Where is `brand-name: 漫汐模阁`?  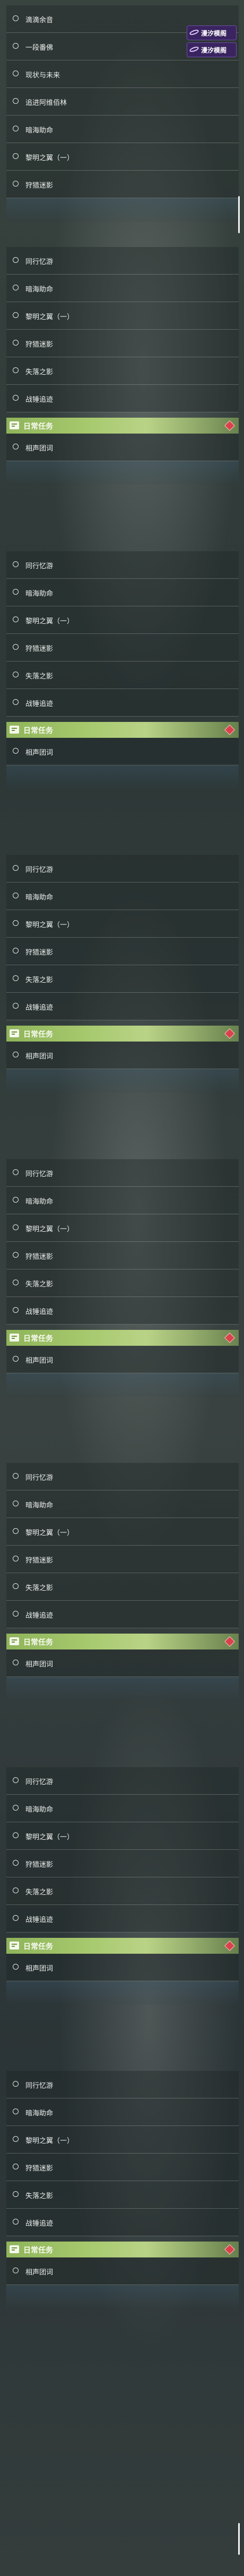 brand-name: 漫汐模阁 is located at coordinates (214, 50).